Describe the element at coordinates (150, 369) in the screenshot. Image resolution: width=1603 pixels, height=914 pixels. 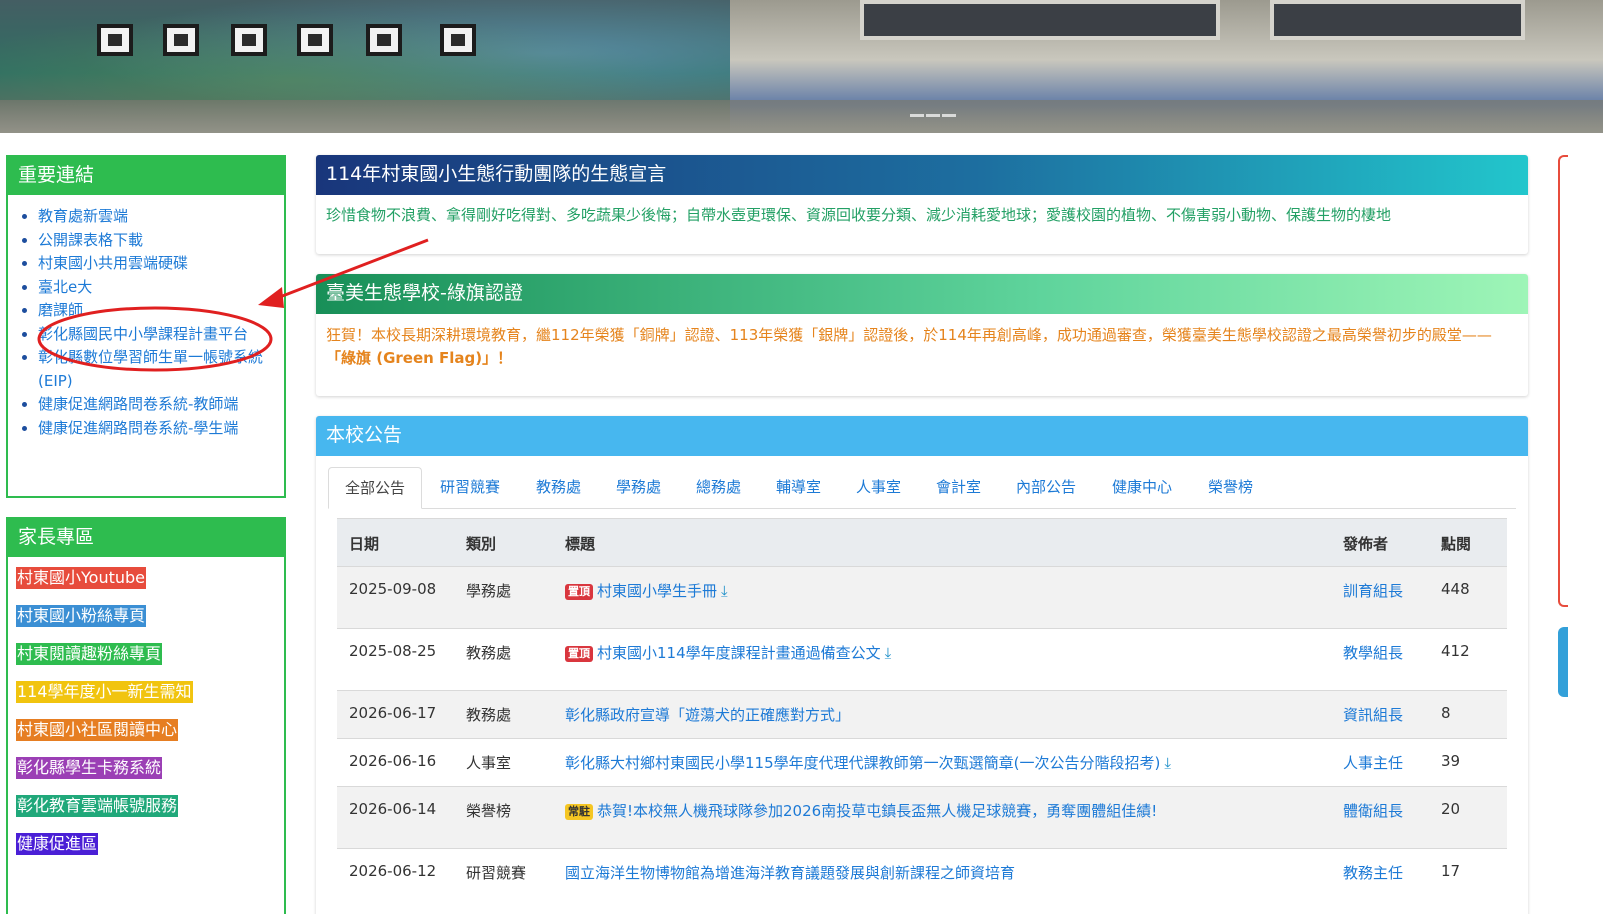
I see `important-link: 彰化縣數位學習師生單一帳號系統 (EIP)` at that location.